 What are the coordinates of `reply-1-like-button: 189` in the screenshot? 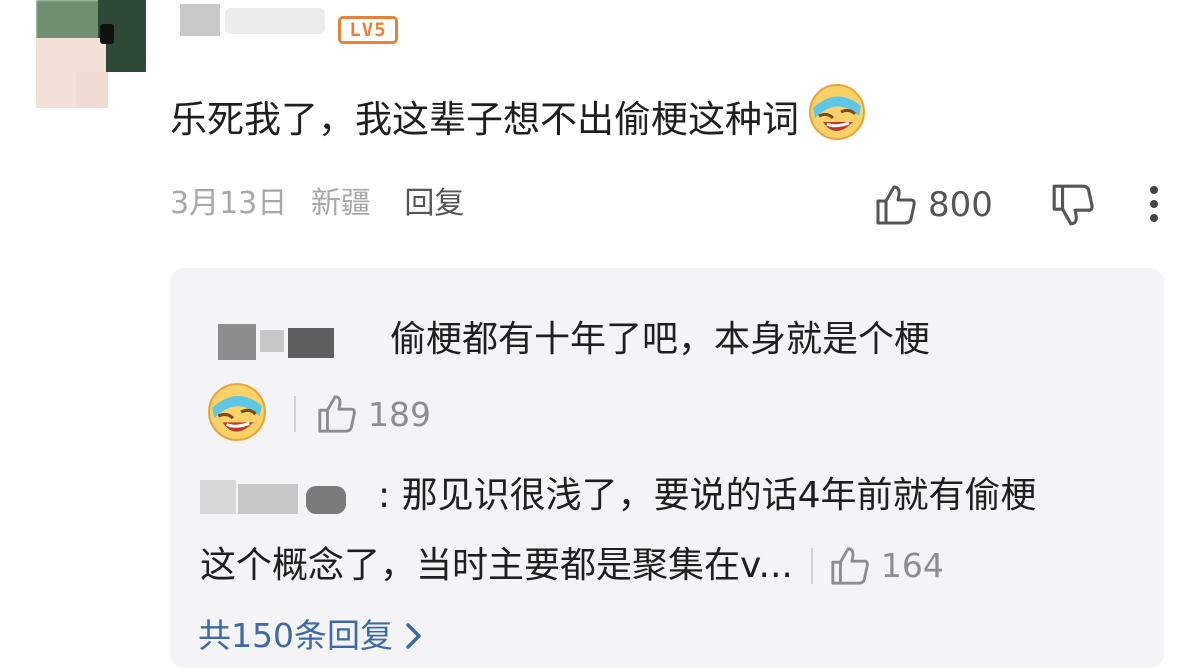 It's located at (373, 414).